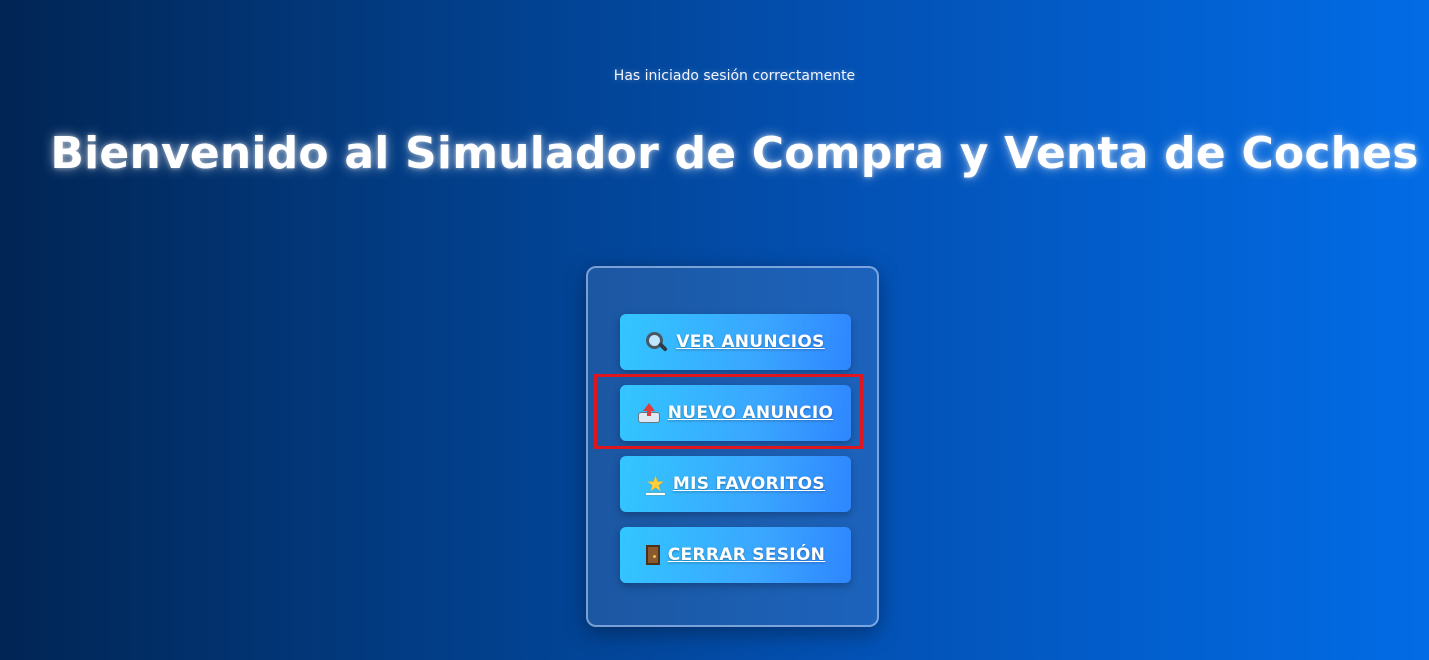 This screenshot has height=660, width=1429. Describe the element at coordinates (734, 76) in the screenshot. I see `login-success-message: Has iniciado sesión correctamente` at that location.